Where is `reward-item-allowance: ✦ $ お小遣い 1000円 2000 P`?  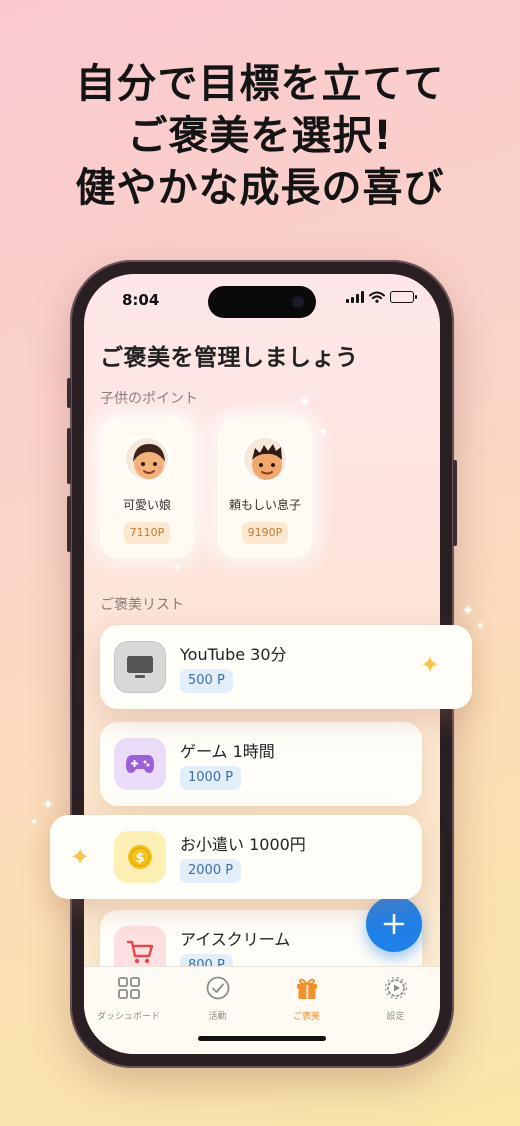 reward-item-allowance: ✦ $ お小遣い 1000円 2000 P is located at coordinates (236, 857).